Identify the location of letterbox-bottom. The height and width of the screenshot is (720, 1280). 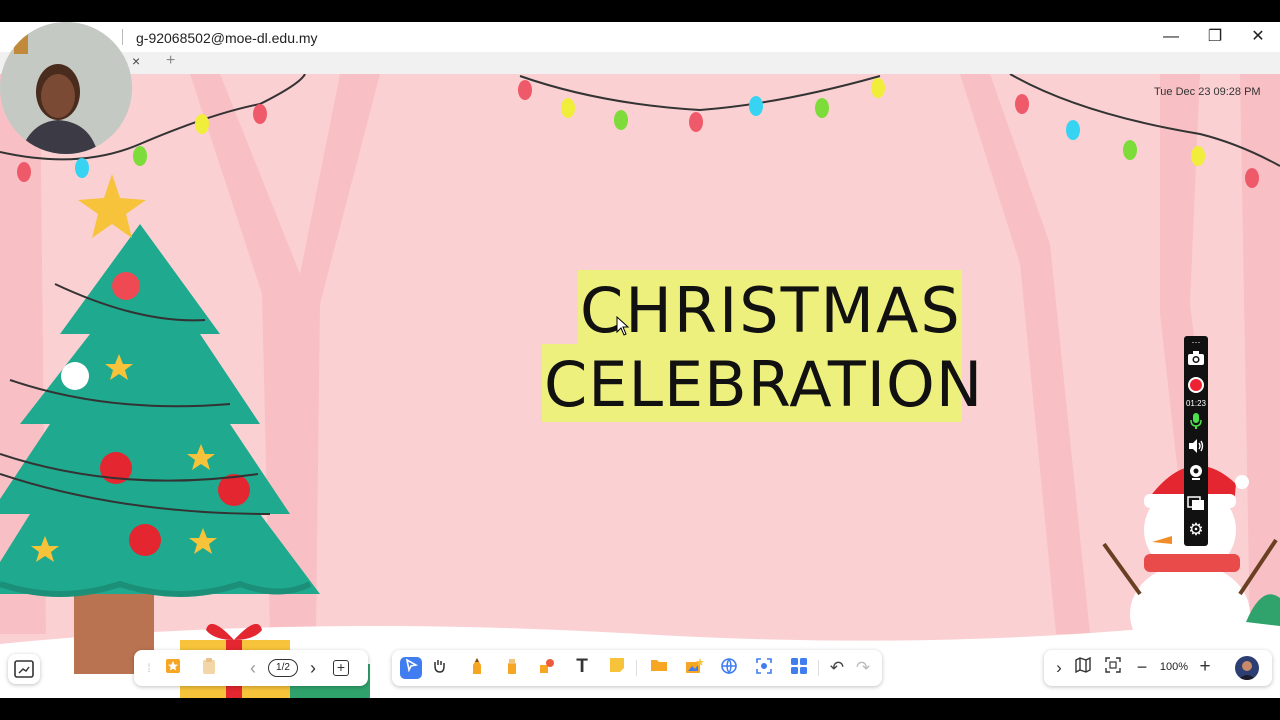
(640, 709).